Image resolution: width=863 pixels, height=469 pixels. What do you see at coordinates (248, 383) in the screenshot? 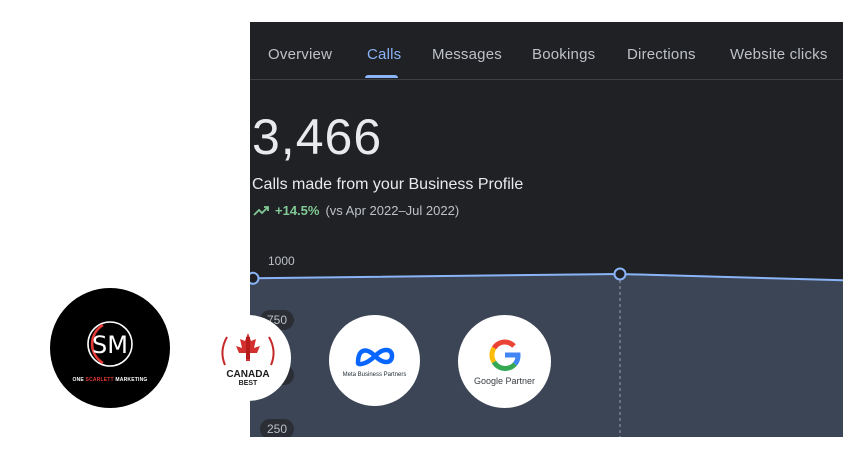
I see `best-label: BEST` at bounding box center [248, 383].